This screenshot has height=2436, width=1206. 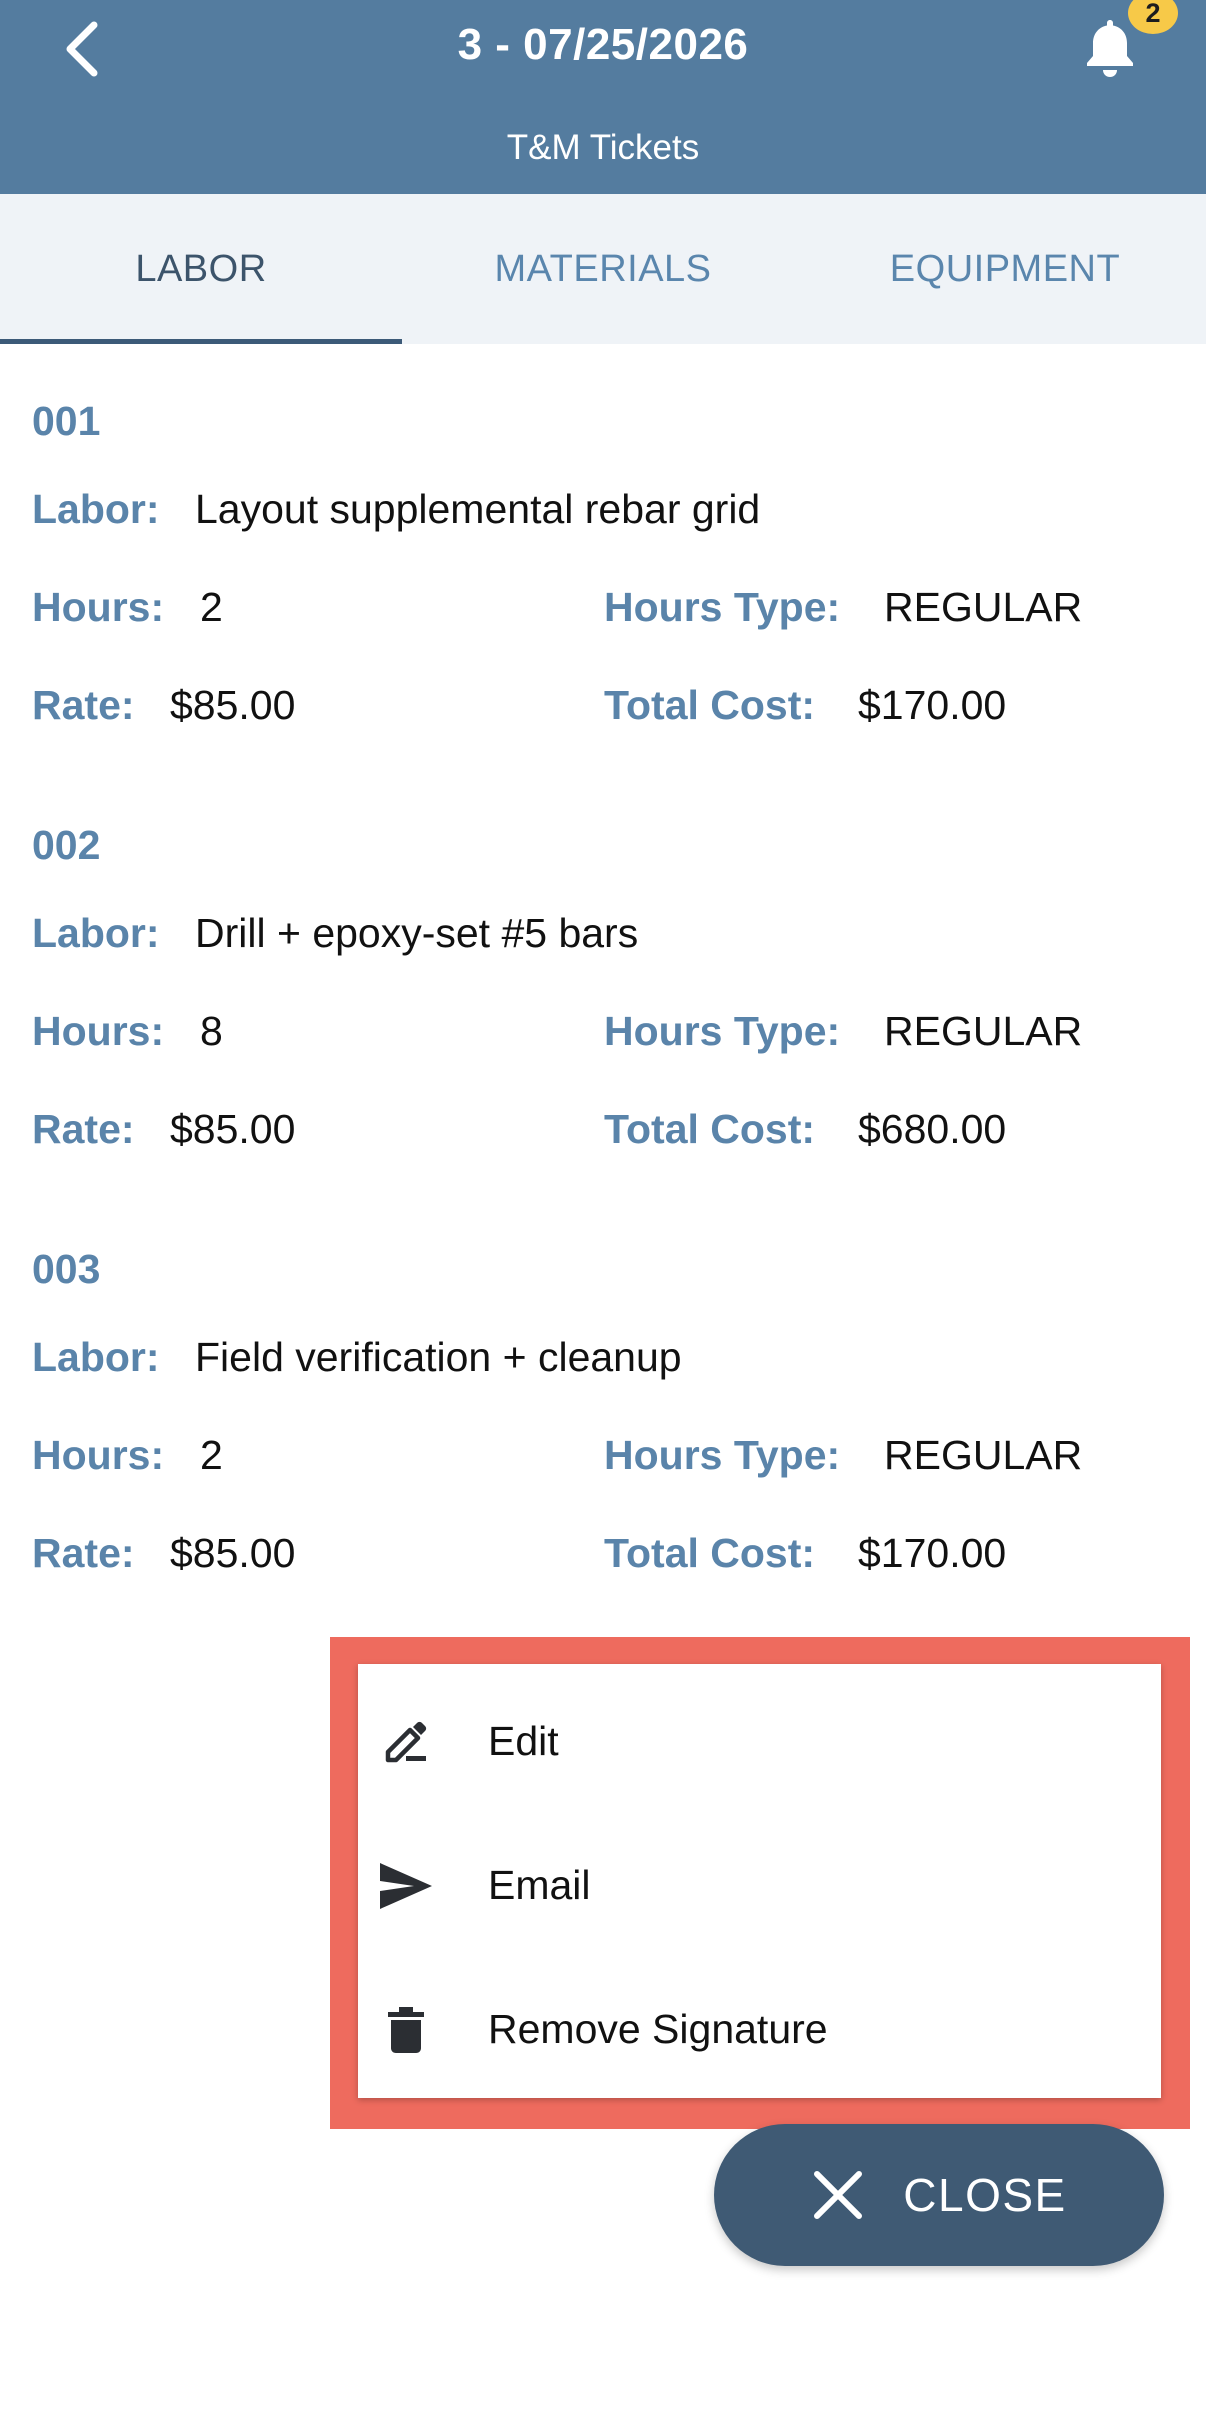 I want to click on tab-labor: LABOR, so click(x=201, y=269).